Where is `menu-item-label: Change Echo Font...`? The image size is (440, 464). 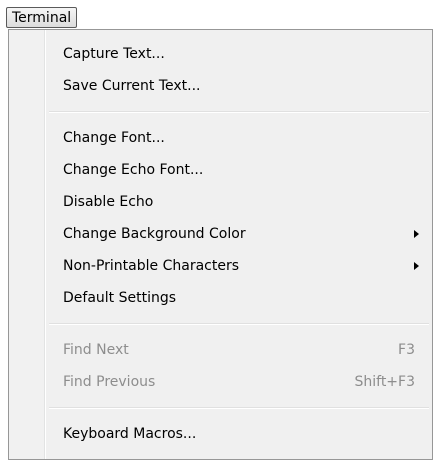 menu-item-label: Change Echo Font... is located at coordinates (133, 170).